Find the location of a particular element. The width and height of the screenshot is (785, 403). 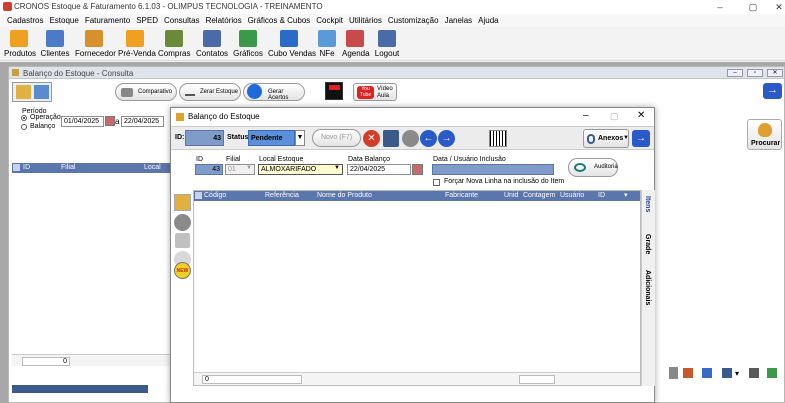

maximize-icon: ▢ is located at coordinates (753, 7).